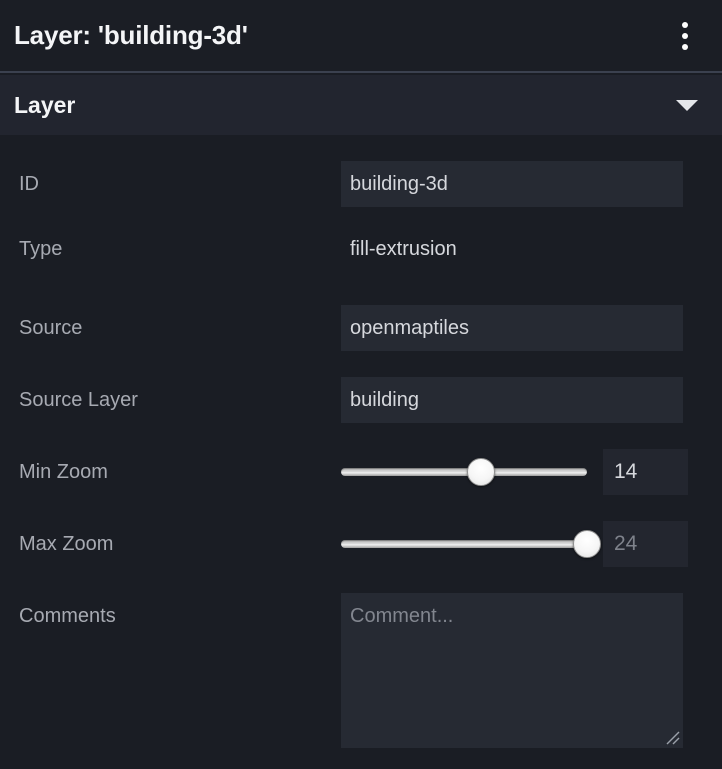 The height and width of the screenshot is (769, 722). What do you see at coordinates (673, 738) in the screenshot?
I see `resize-grip-icon` at bounding box center [673, 738].